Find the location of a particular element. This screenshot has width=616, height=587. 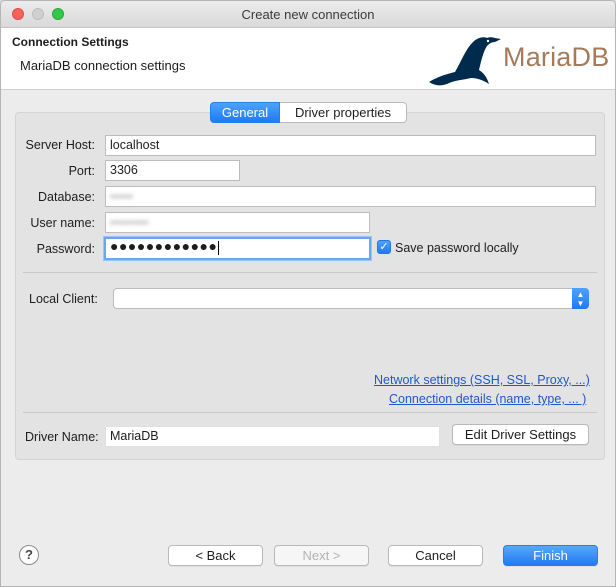

password-value: ●●●●●●●●●●●● is located at coordinates (164, 246).